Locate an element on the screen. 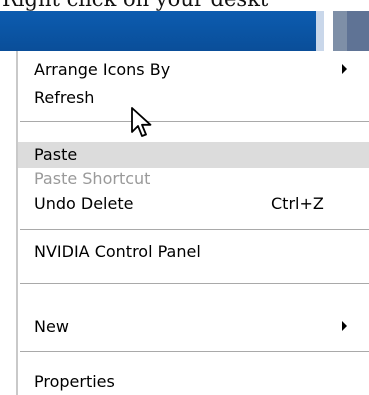 The height and width of the screenshot is (395, 369). menu-item-paste-shortcut: Paste Shortcut is located at coordinates (193, 179).